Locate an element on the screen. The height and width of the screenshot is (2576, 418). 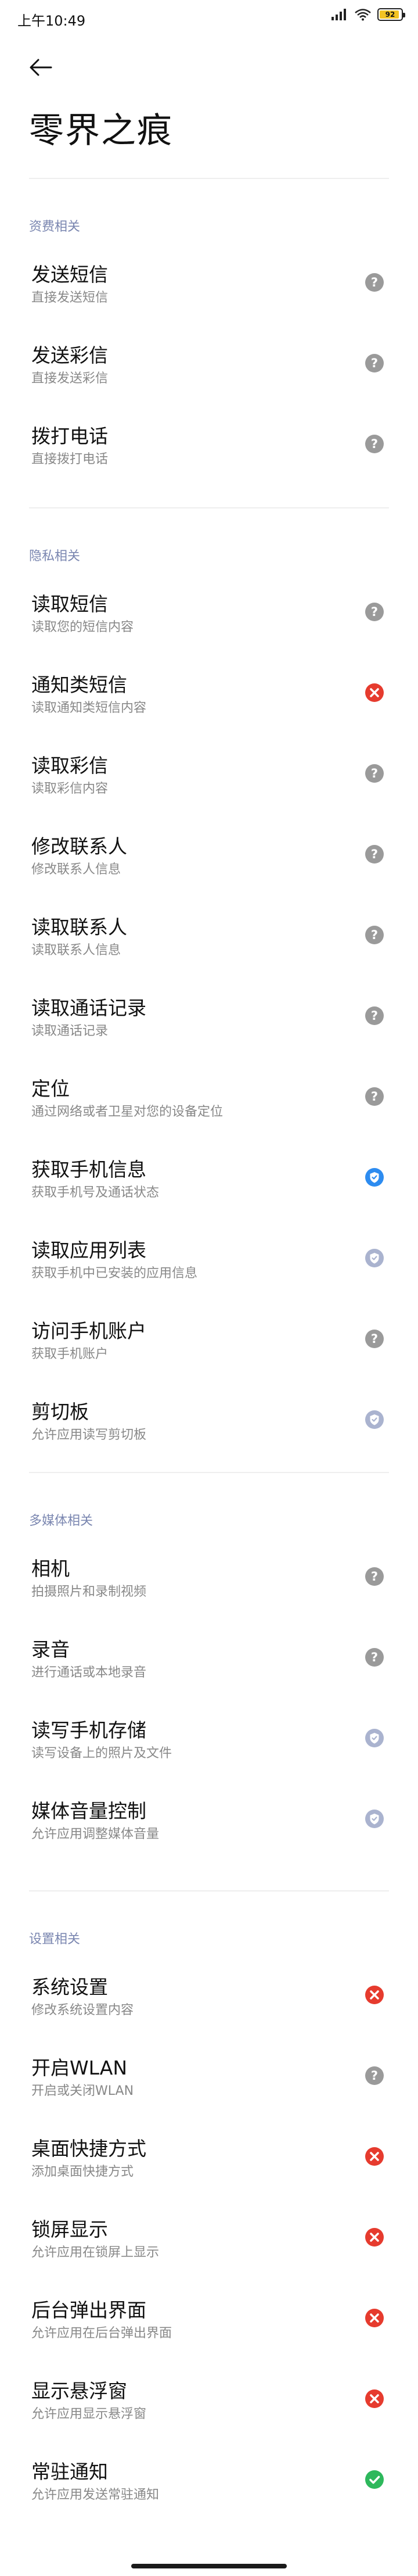
permission-item: 获取手机信息 获取手机号及通话状态 is located at coordinates (209, 1177).